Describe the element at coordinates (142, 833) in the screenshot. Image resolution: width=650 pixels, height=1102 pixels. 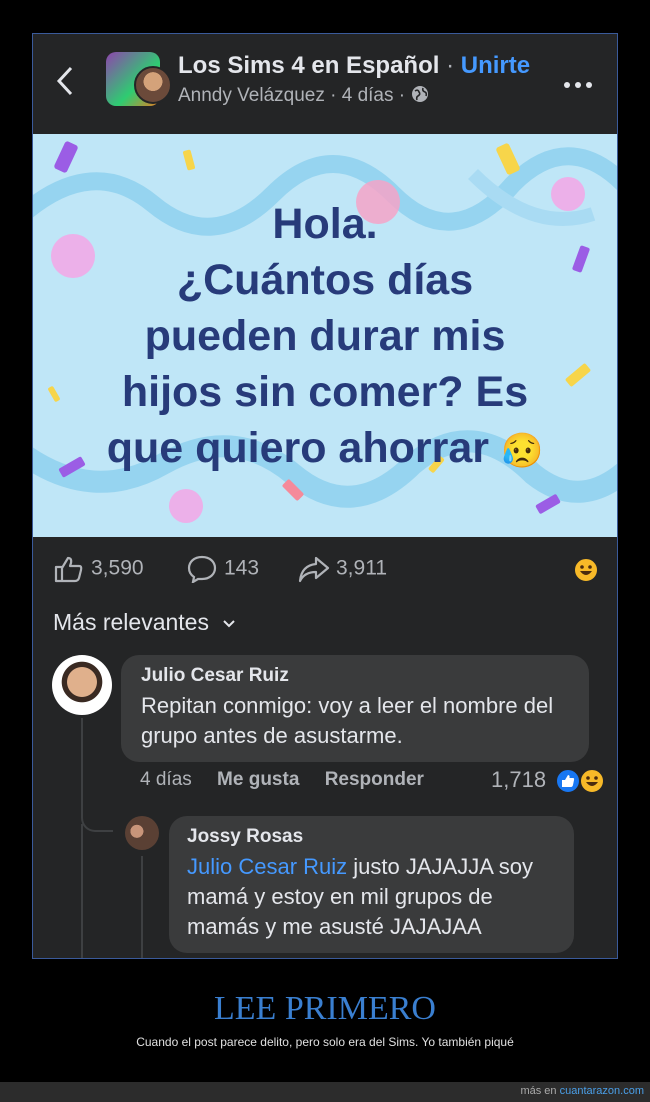
I see `replier-avatar` at that location.